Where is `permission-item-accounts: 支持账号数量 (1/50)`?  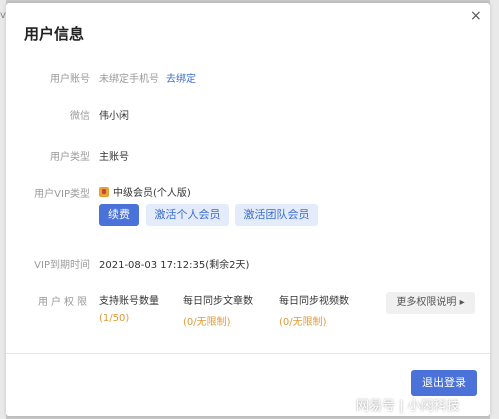 permission-item-accounts: 支持账号数量 (1/50) is located at coordinates (129, 308).